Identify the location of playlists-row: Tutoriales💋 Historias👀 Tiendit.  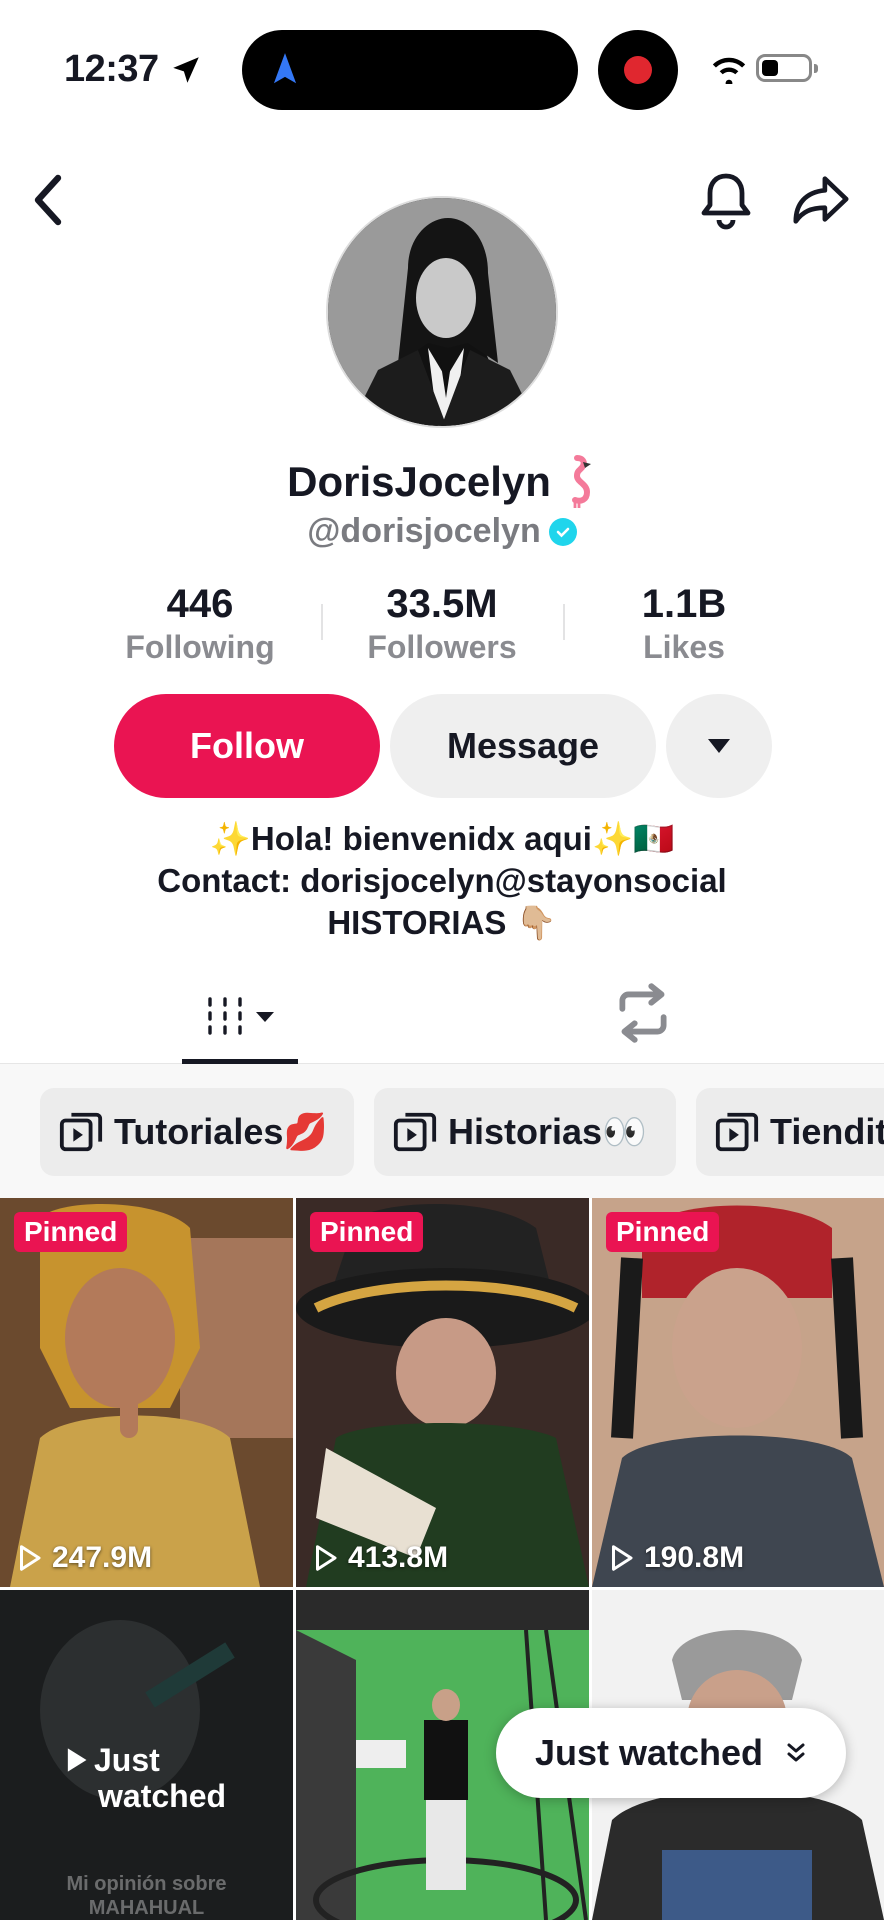
(442, 1131).